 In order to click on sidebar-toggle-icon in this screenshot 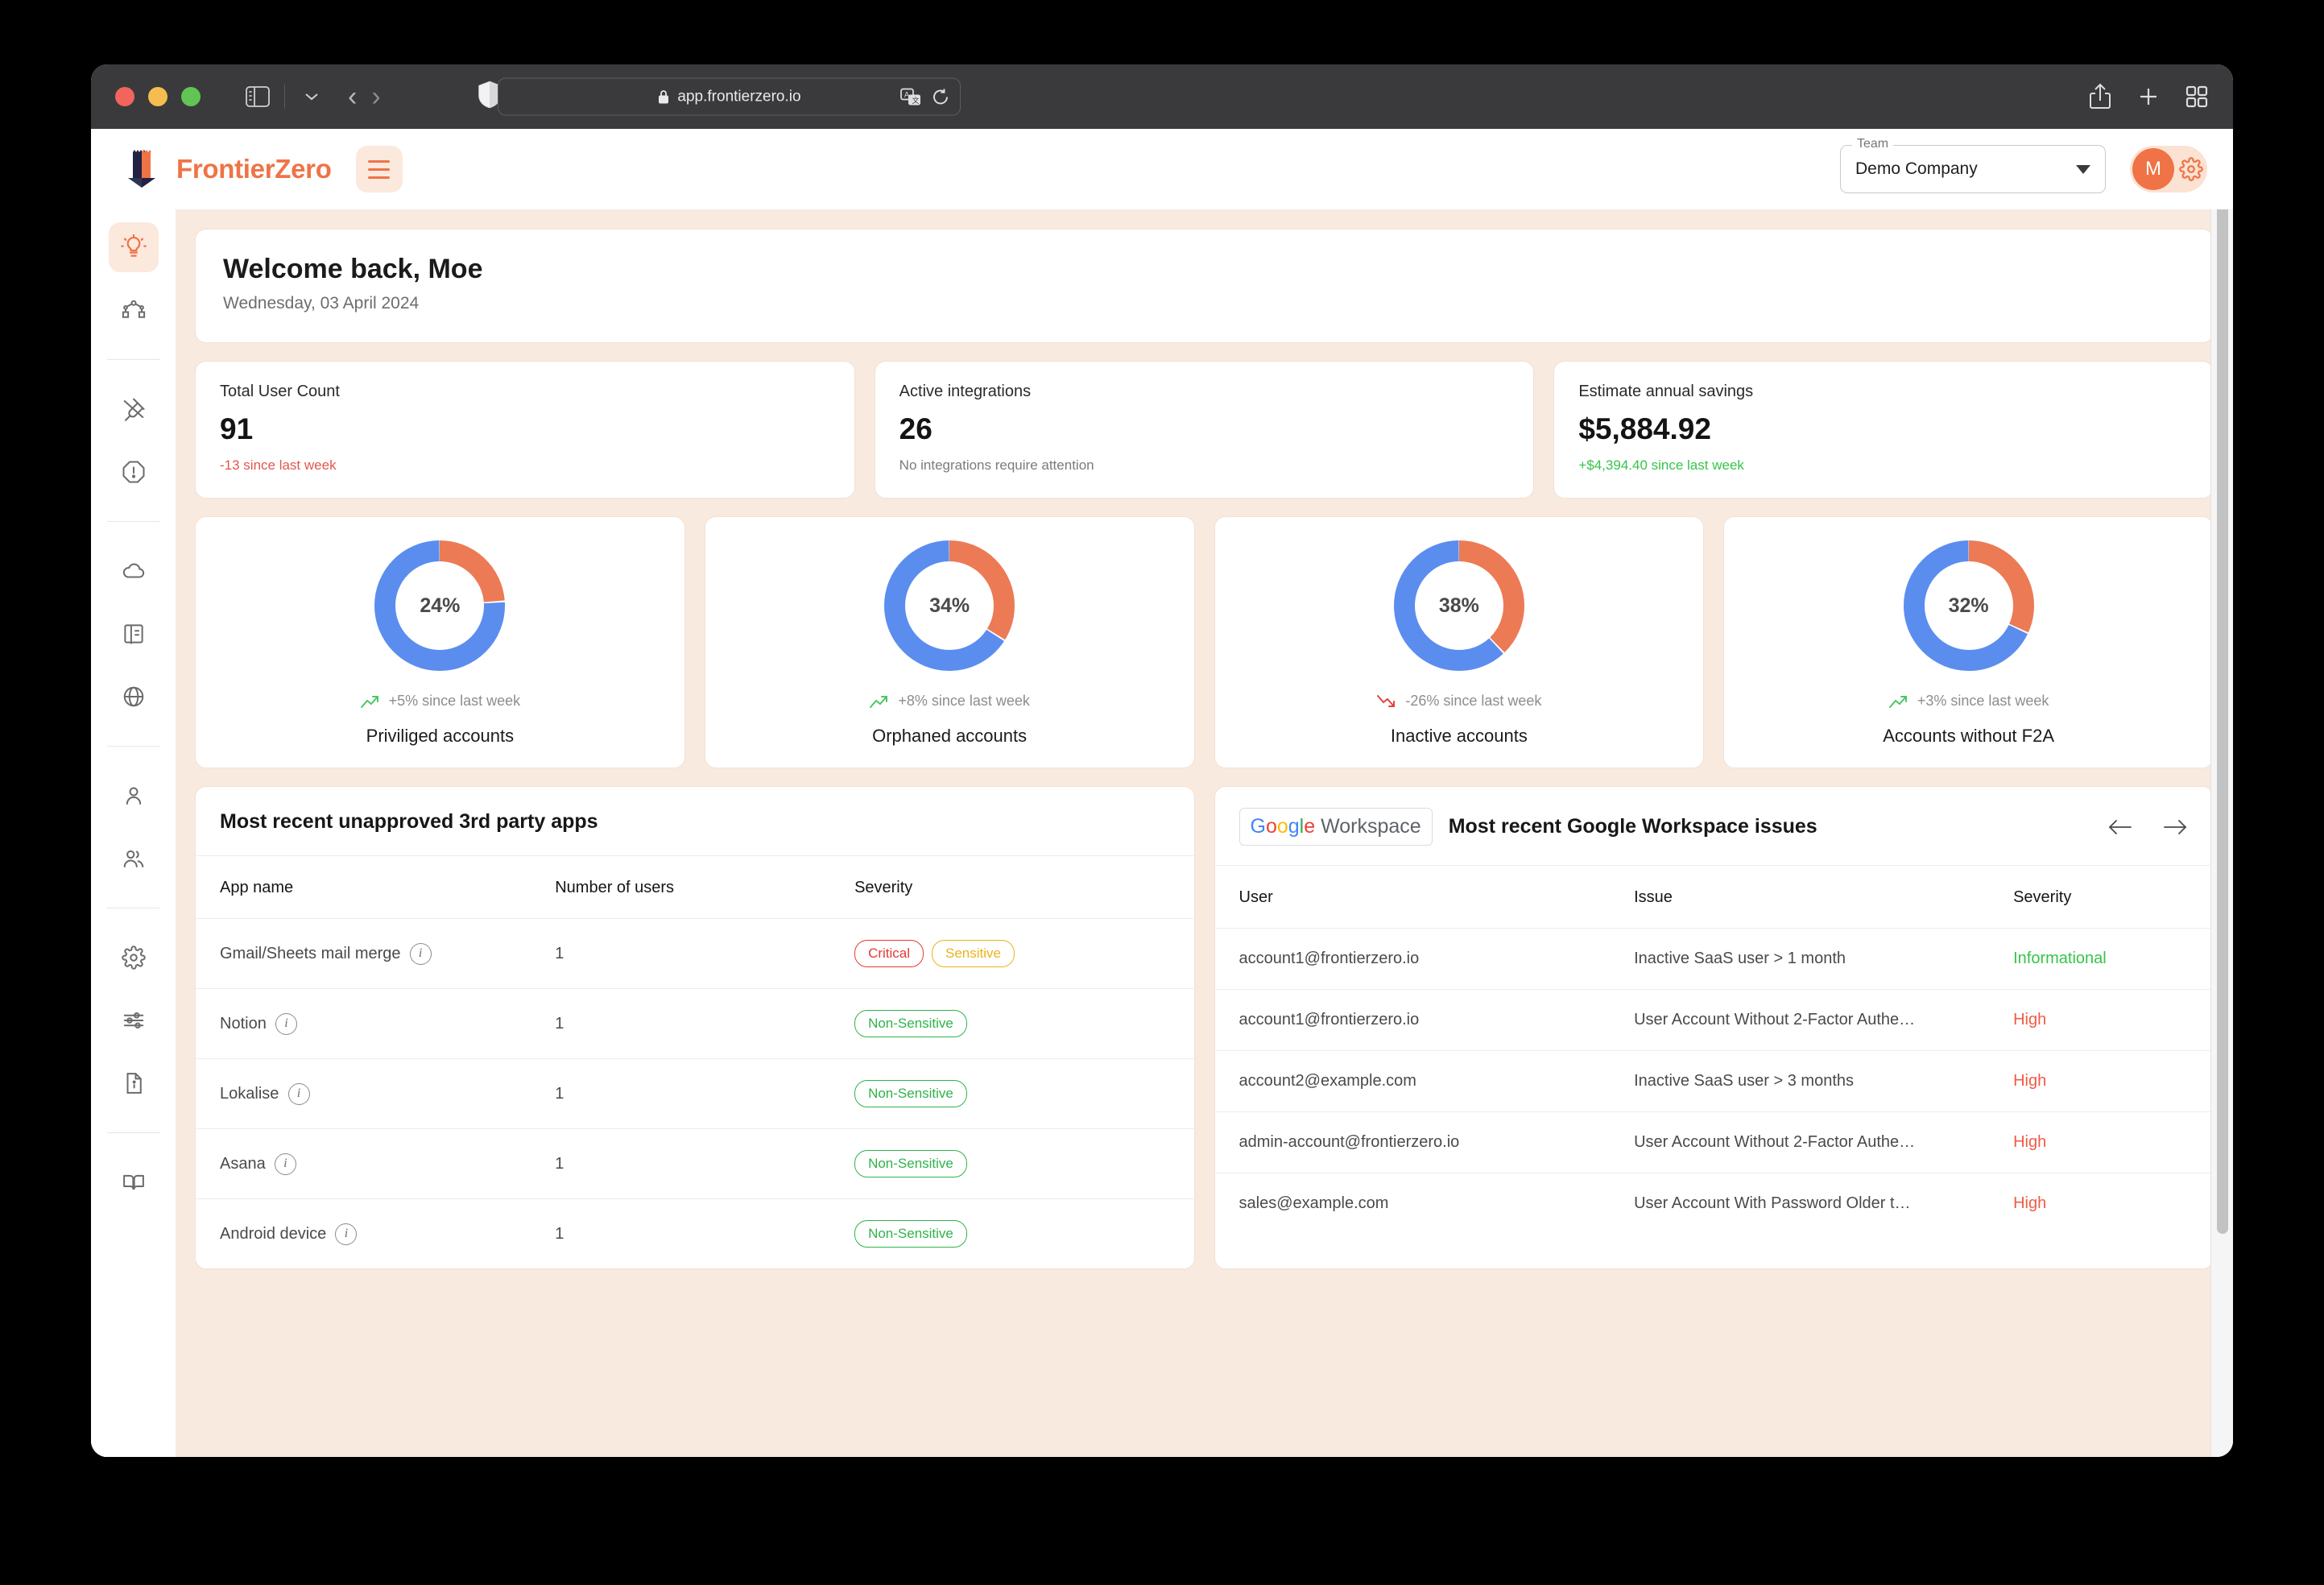, I will do `click(257, 96)`.